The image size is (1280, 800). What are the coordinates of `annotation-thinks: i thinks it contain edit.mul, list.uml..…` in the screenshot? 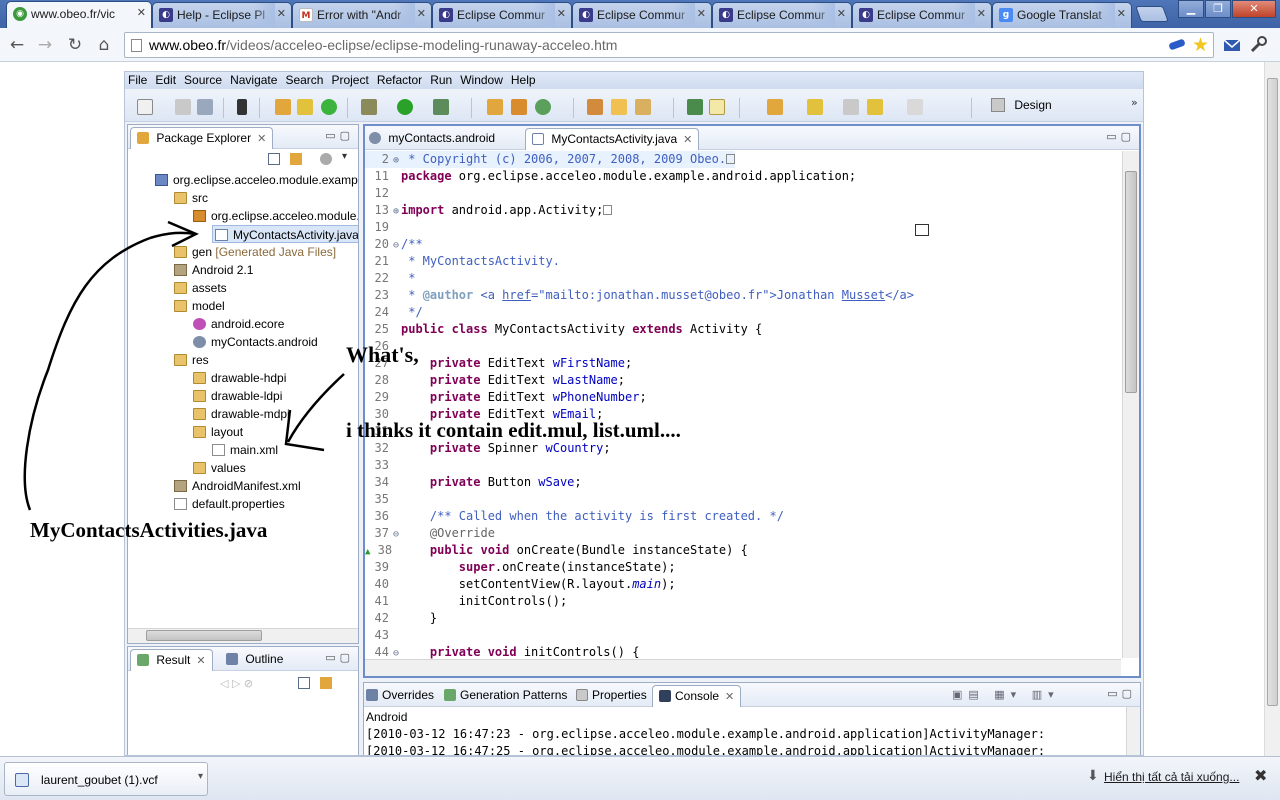 It's located at (513, 430).